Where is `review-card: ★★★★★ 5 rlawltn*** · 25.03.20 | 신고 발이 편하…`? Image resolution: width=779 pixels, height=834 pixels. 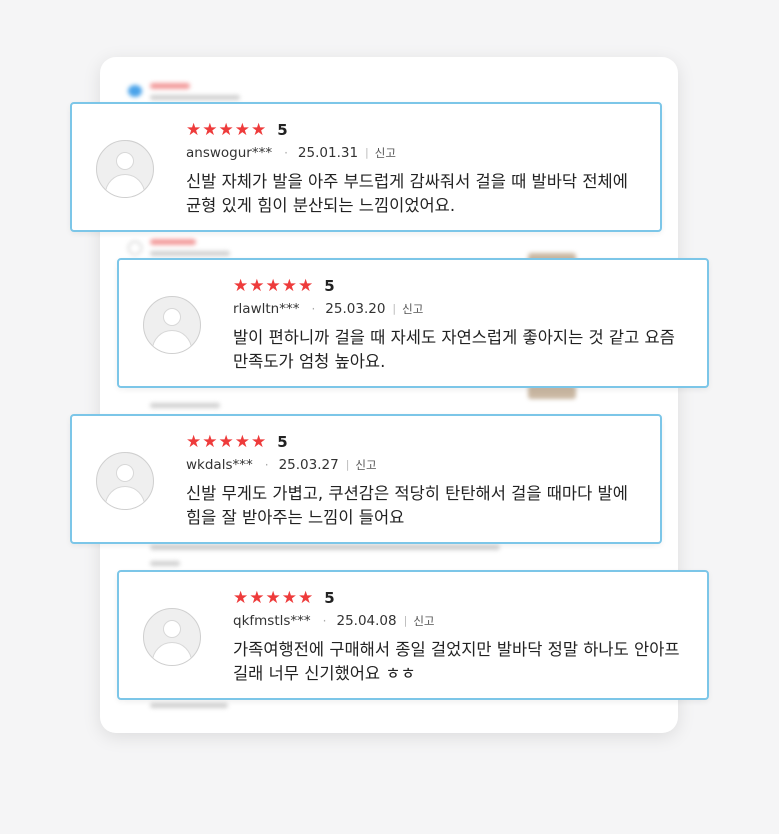 review-card: ★★★★★ 5 rlawltn*** · 25.03.20 | 신고 발이 편하… is located at coordinates (413, 323).